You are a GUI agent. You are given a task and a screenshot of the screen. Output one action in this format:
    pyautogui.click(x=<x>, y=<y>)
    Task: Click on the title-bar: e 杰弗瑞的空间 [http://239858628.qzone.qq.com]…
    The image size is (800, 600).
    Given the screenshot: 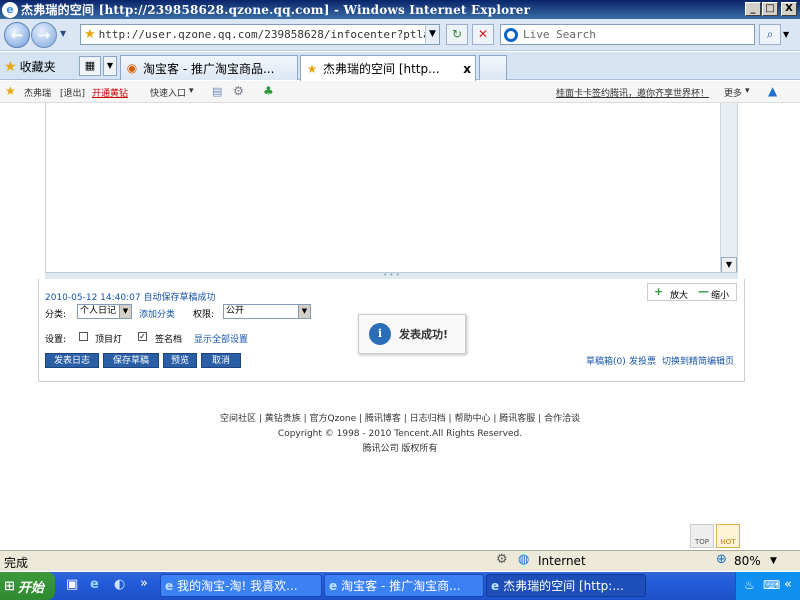 What is the action you would take?
    pyautogui.click(x=400, y=9)
    